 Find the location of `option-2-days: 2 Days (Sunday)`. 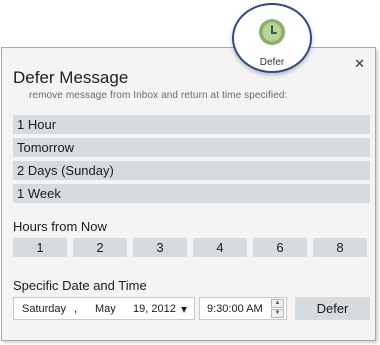

option-2-days: 2 Days (Sunday) is located at coordinates (191, 170).